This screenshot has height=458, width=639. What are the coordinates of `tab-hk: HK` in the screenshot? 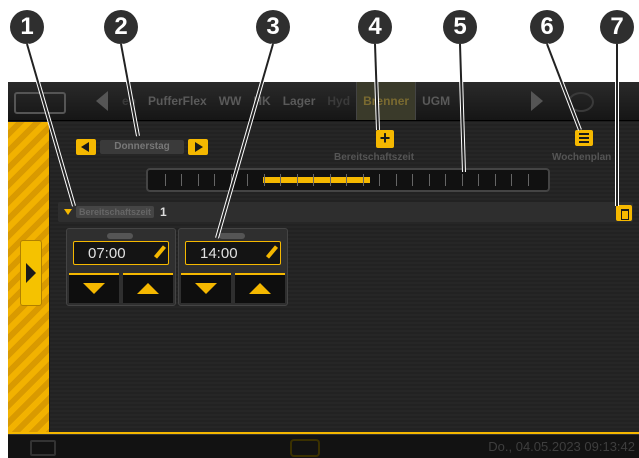 It's located at (261, 101).